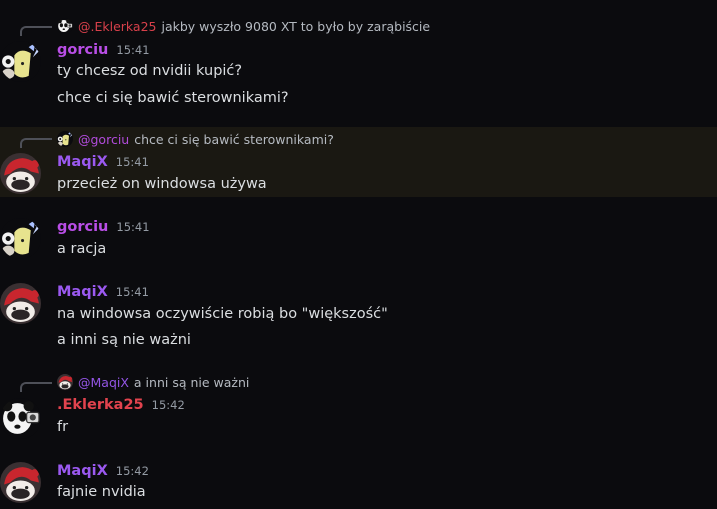 This screenshot has height=509, width=717. What do you see at coordinates (358, 240) in the screenshot?
I see `message: gorciu 15:41 a racja` at bounding box center [358, 240].